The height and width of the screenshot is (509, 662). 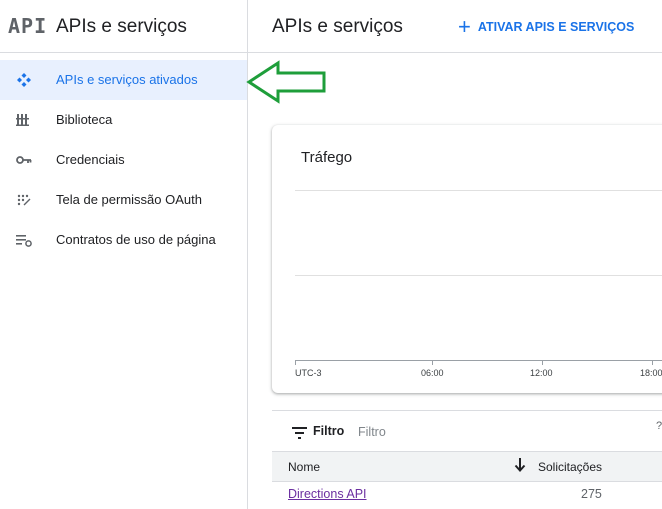 What do you see at coordinates (432, 373) in the screenshot?
I see `chart-x-tick-label: 06:00` at bounding box center [432, 373].